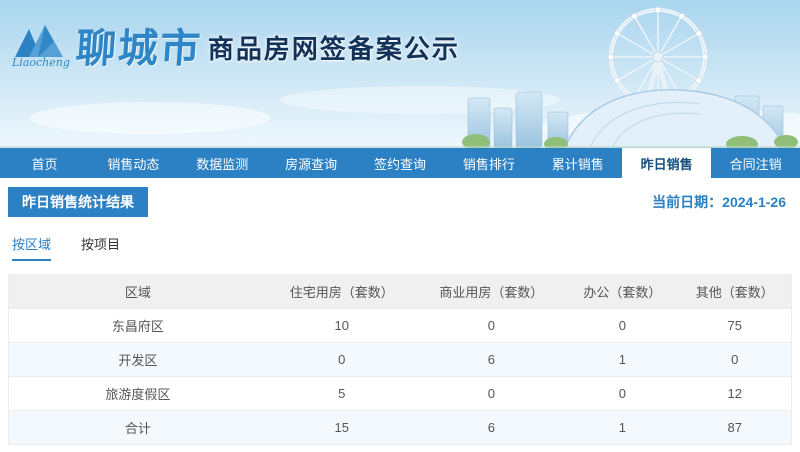 This screenshot has width=800, height=452. I want to click on table-row-kaifaqu: 开发区 0 6 1 0, so click(400, 359).